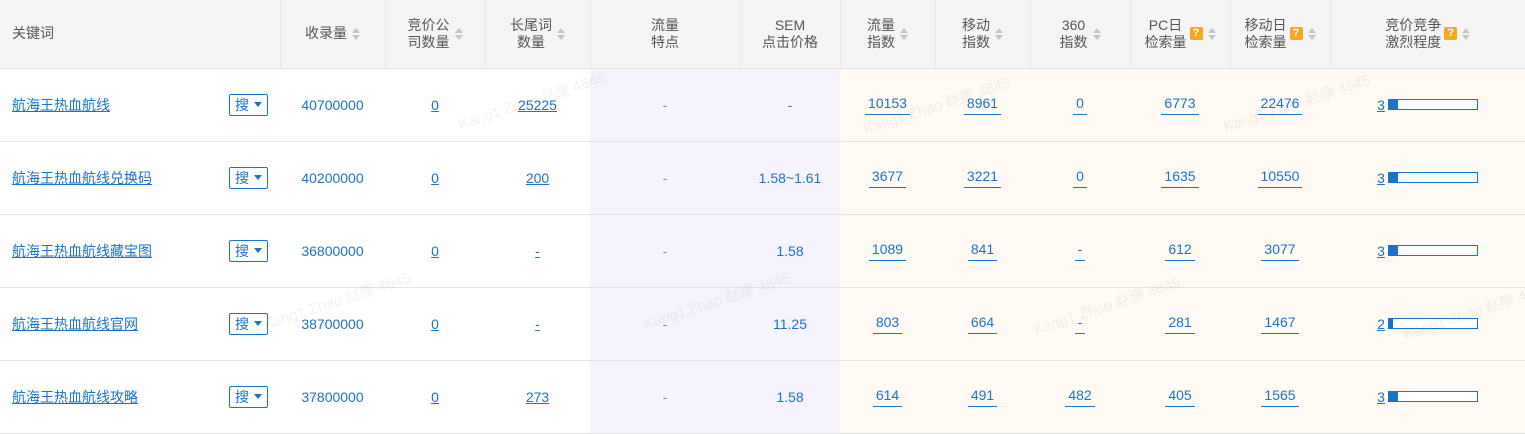  Describe the element at coordinates (537, 34) in the screenshot. I see `col-long-tail: 长尾词 数量` at that location.